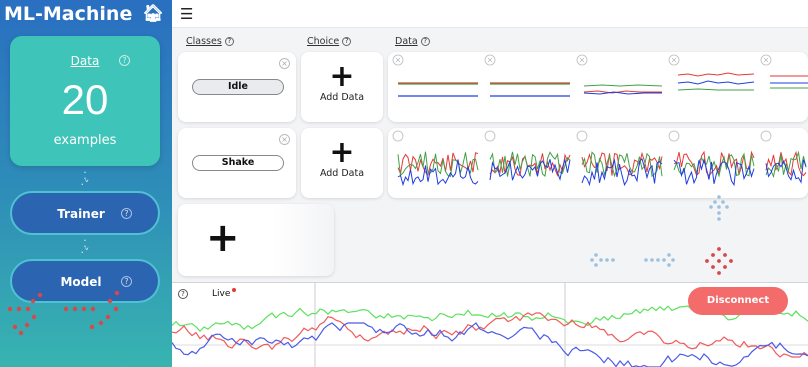 The width and height of the screenshot is (808, 367). Describe the element at coordinates (186, 14) in the screenshot. I see `hamburger-icon: ☰` at that location.